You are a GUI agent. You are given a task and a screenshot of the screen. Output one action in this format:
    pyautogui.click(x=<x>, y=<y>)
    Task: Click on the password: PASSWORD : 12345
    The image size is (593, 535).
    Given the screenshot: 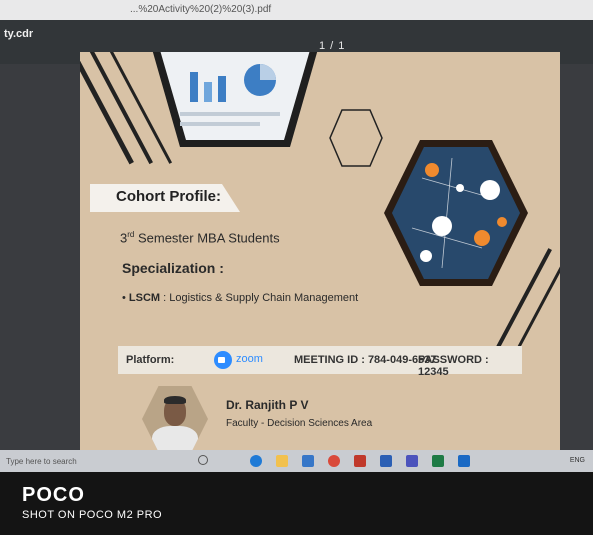 What is the action you would take?
    pyautogui.click(x=453, y=366)
    